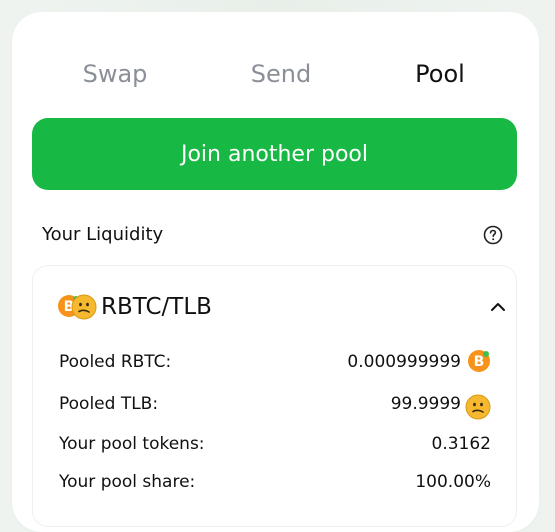  What do you see at coordinates (275, 482) in the screenshot?
I see `pool-share-row: Your pool share: 100.00%` at bounding box center [275, 482].